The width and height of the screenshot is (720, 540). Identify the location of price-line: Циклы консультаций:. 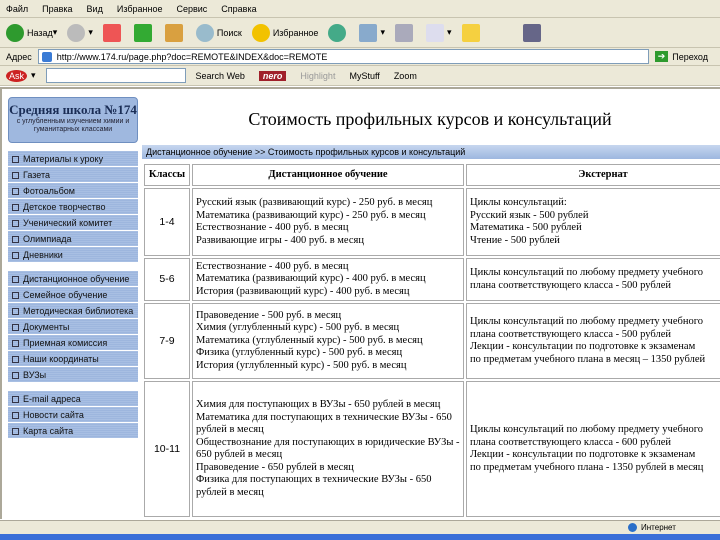
(518, 202).